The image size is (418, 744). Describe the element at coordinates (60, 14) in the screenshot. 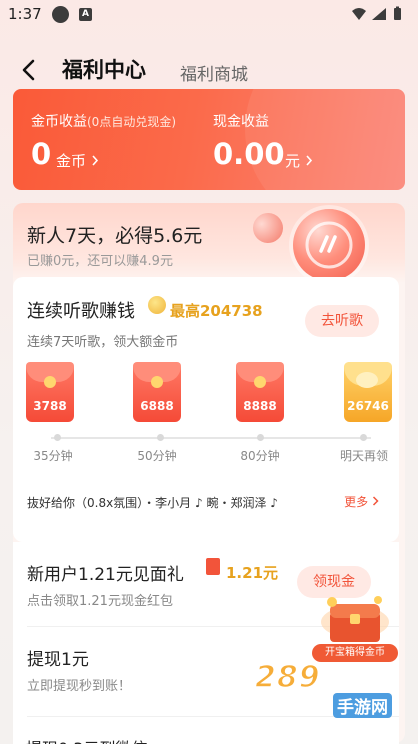

I see `notification-dot-icon` at that location.